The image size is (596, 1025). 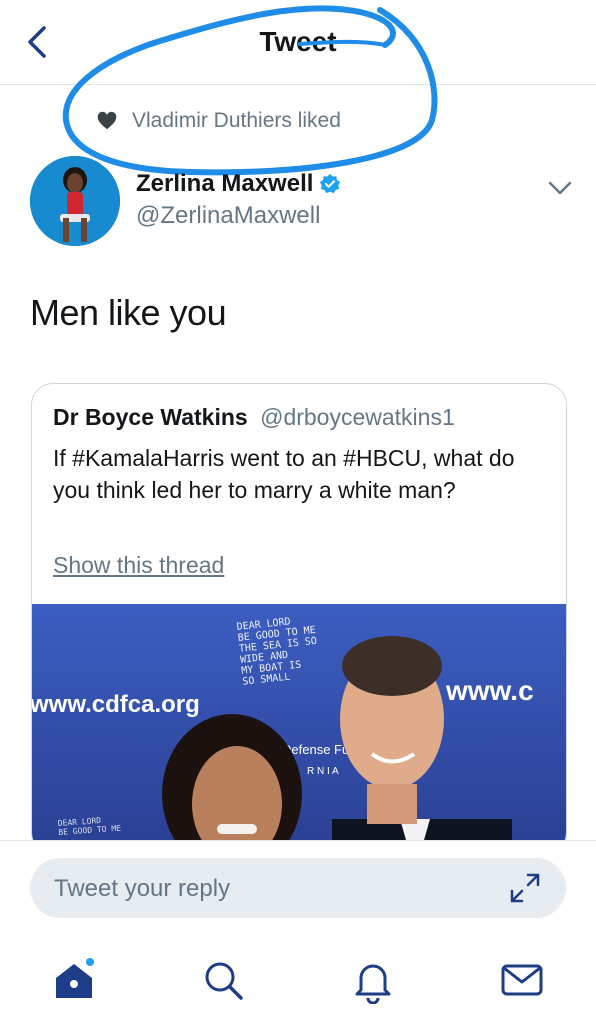 I want to click on social-context: Vladimir Duthiers liked, so click(x=218, y=121).